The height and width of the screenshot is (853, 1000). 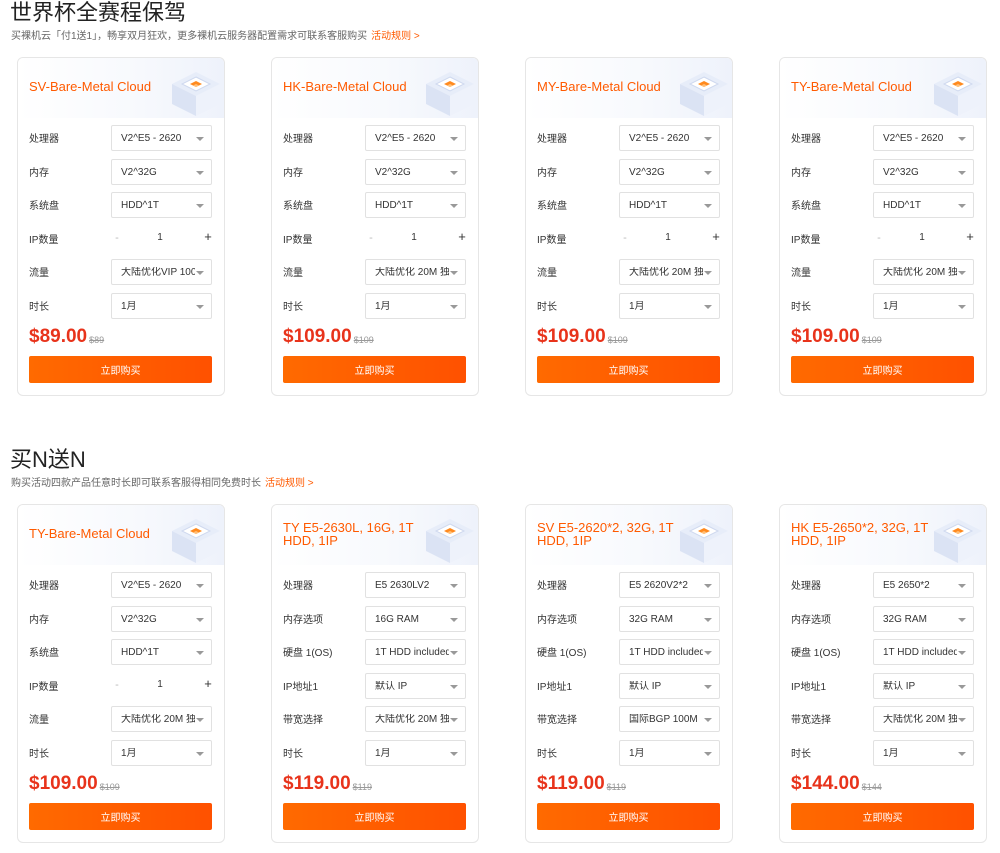 I want to click on config-row: 带宽选择 大陆优化 20M 独享, so click(x=375, y=722).